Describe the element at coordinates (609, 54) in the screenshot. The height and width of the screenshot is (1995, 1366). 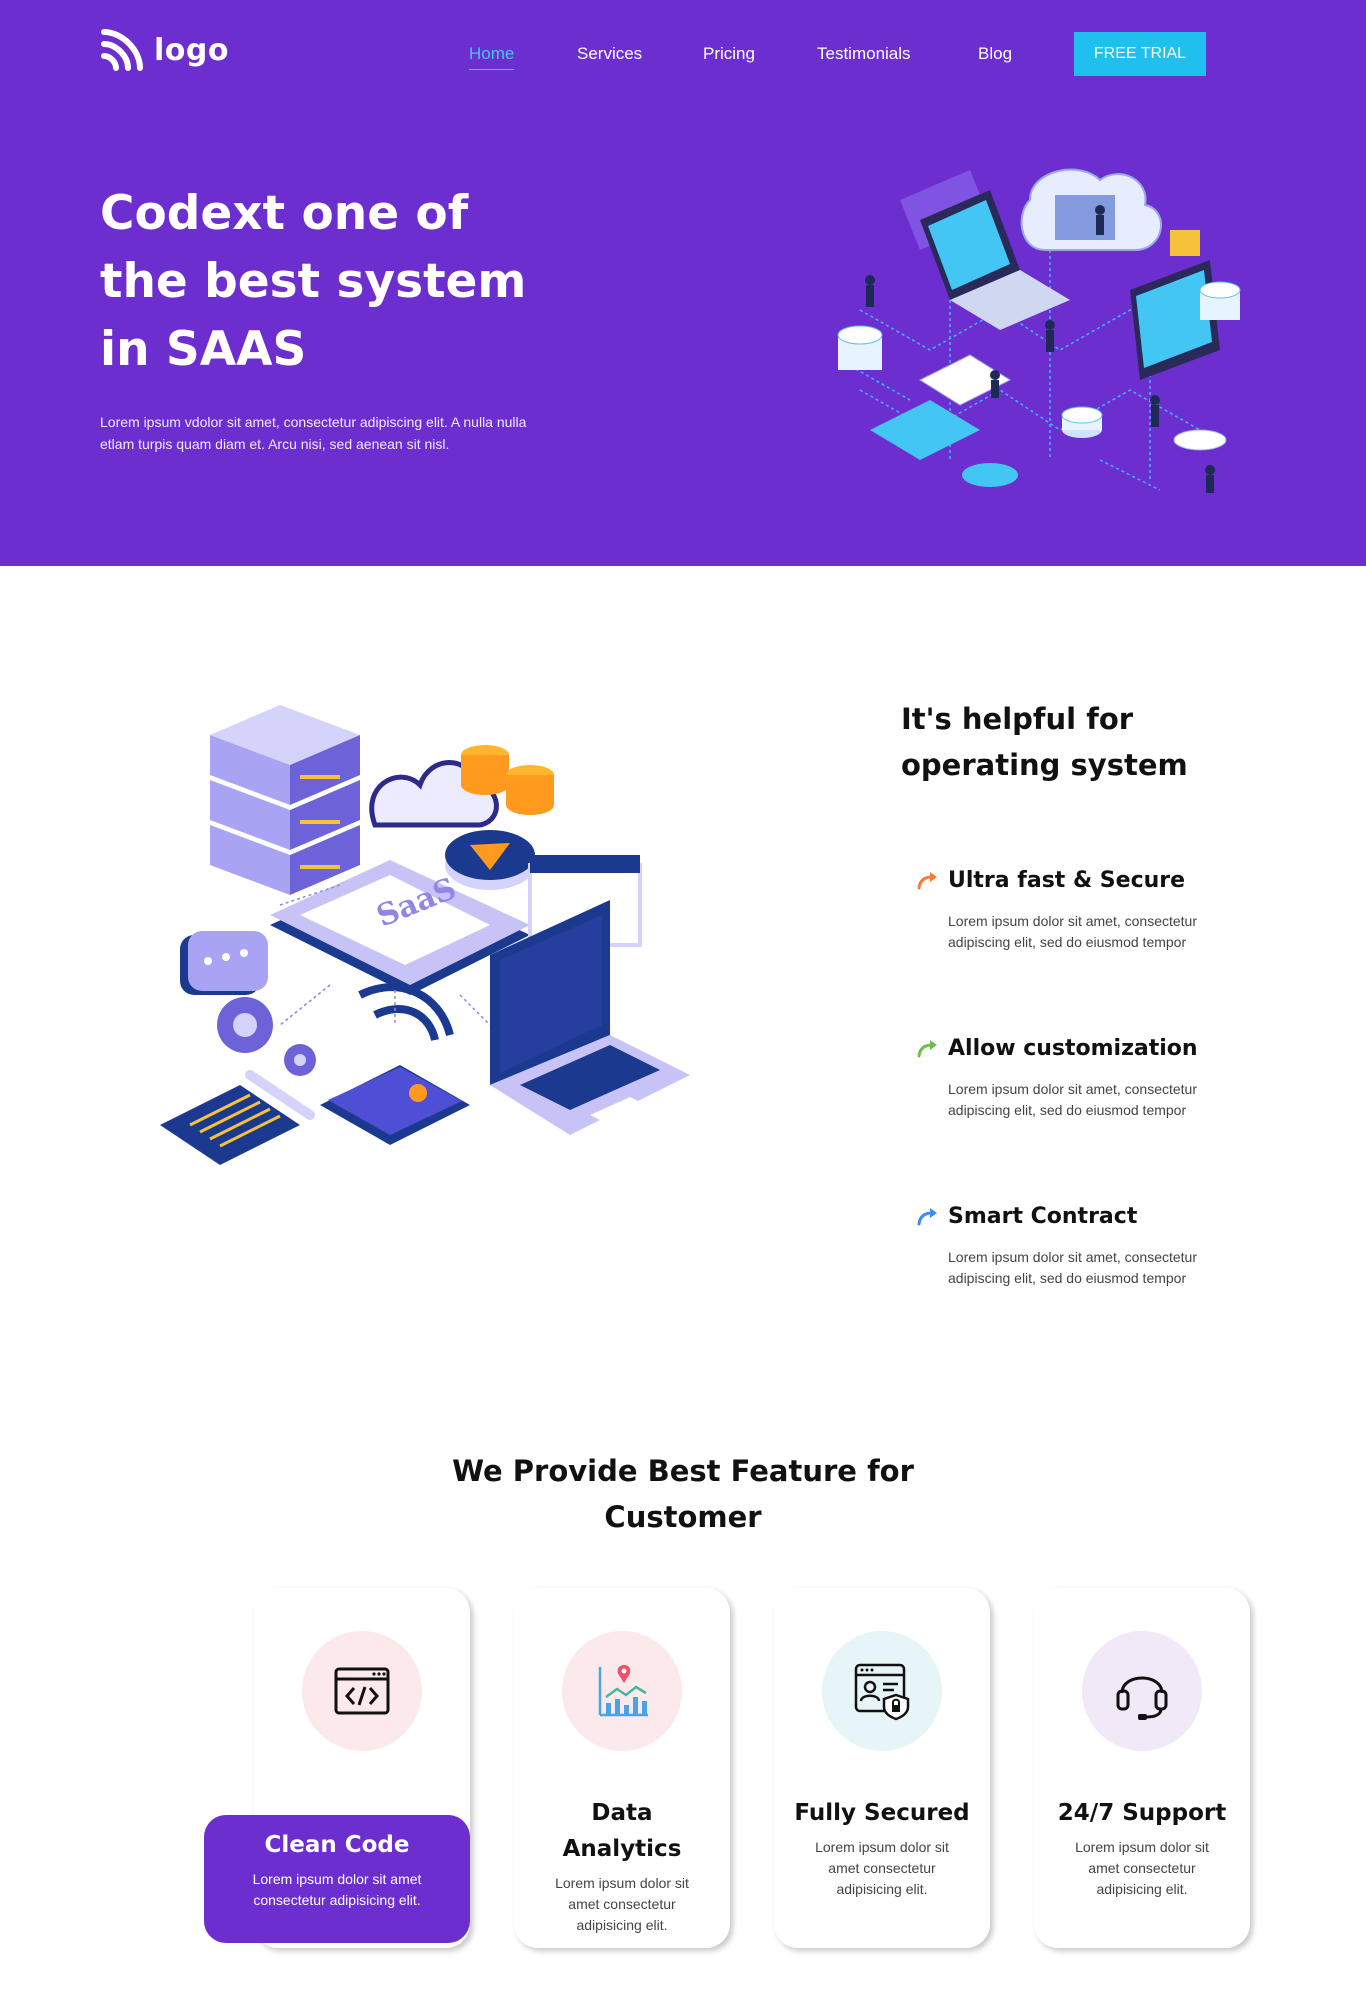
I see `nav-services: Services` at that location.